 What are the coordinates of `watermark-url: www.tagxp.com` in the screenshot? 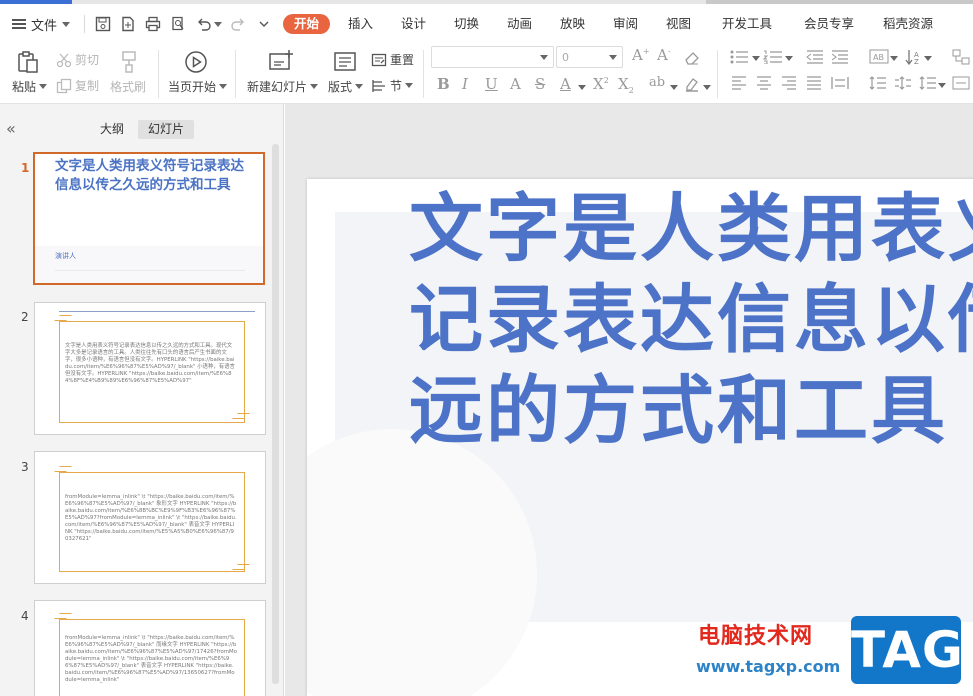 It's located at (768, 666).